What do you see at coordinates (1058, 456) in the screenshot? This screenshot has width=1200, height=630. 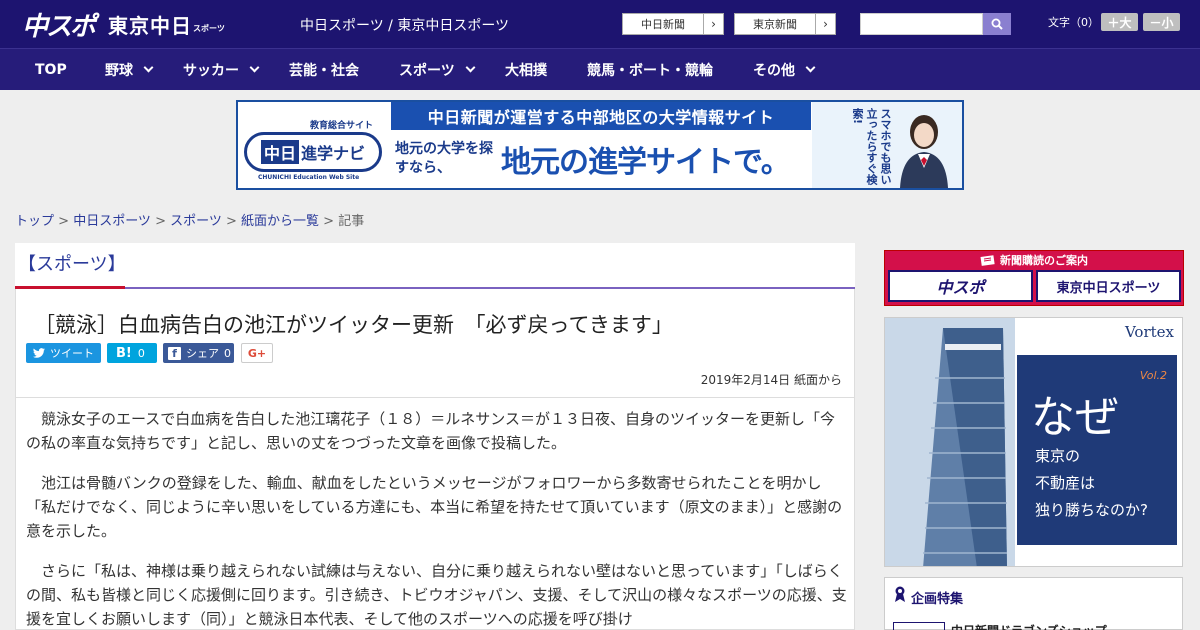 I see `ad-line: 東京の` at bounding box center [1058, 456].